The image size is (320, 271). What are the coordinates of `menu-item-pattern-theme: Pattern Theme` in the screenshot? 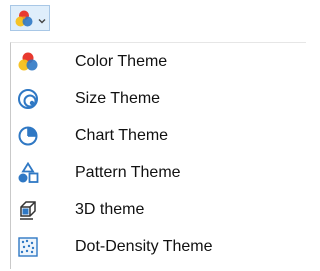 It's located at (158, 173).